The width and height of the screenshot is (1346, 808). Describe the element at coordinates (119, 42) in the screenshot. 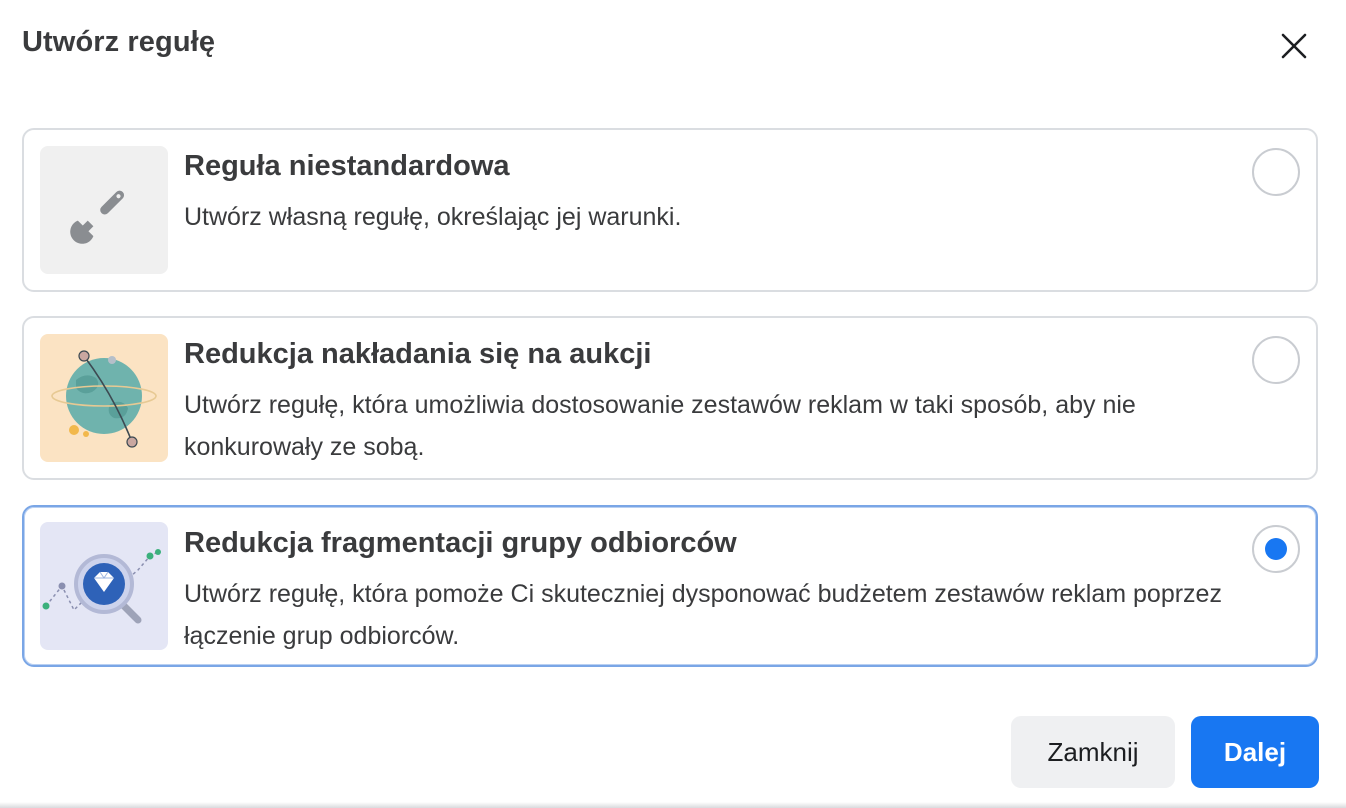

I see `dialog-title: Utwórz regułę` at that location.